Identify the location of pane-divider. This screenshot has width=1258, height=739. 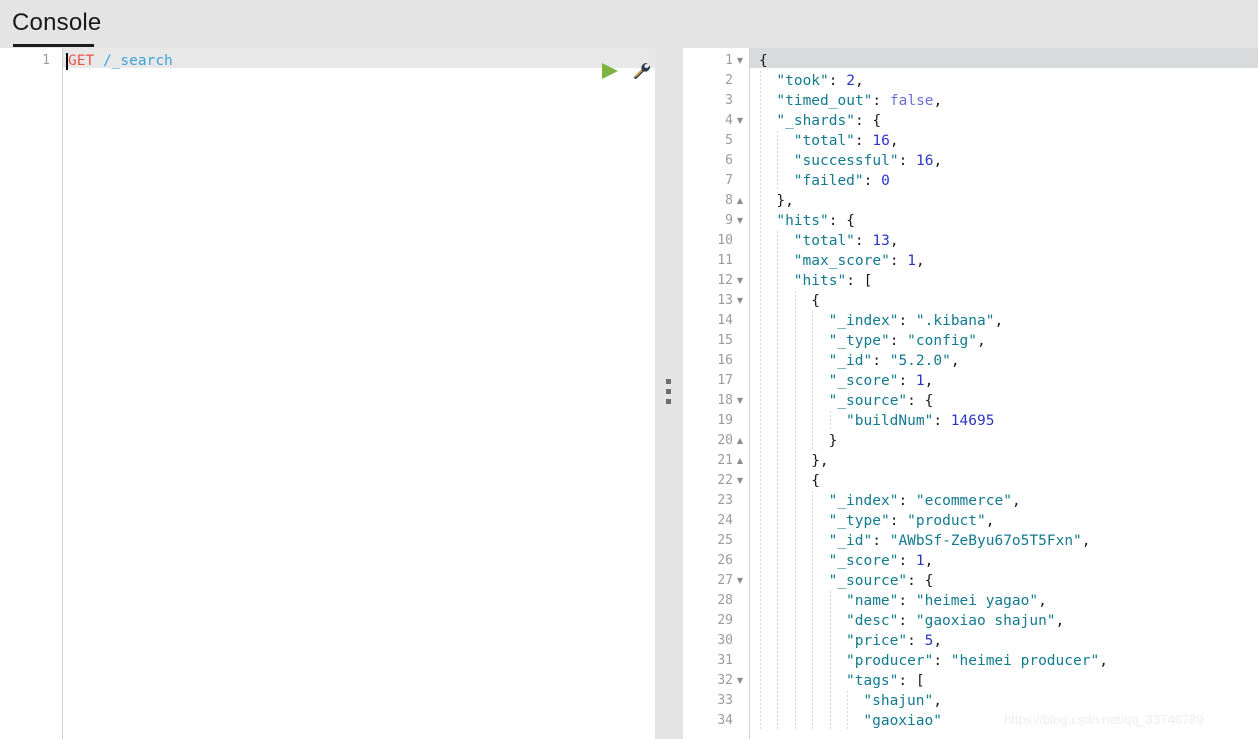
(669, 393).